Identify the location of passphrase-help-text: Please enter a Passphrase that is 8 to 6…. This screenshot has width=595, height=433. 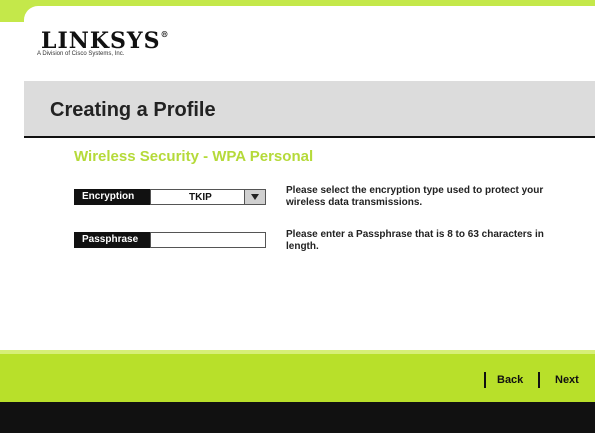
(415, 240).